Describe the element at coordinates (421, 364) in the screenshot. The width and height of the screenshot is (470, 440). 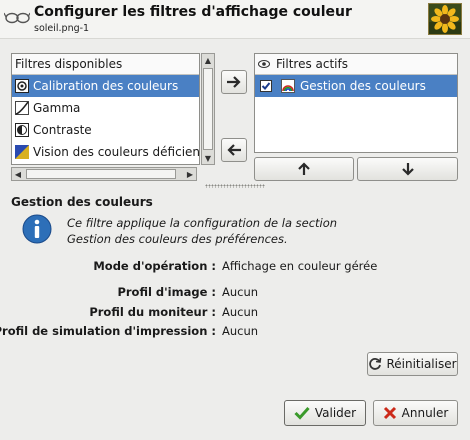
I see `reset-button-label: Réinitialiser` at that location.